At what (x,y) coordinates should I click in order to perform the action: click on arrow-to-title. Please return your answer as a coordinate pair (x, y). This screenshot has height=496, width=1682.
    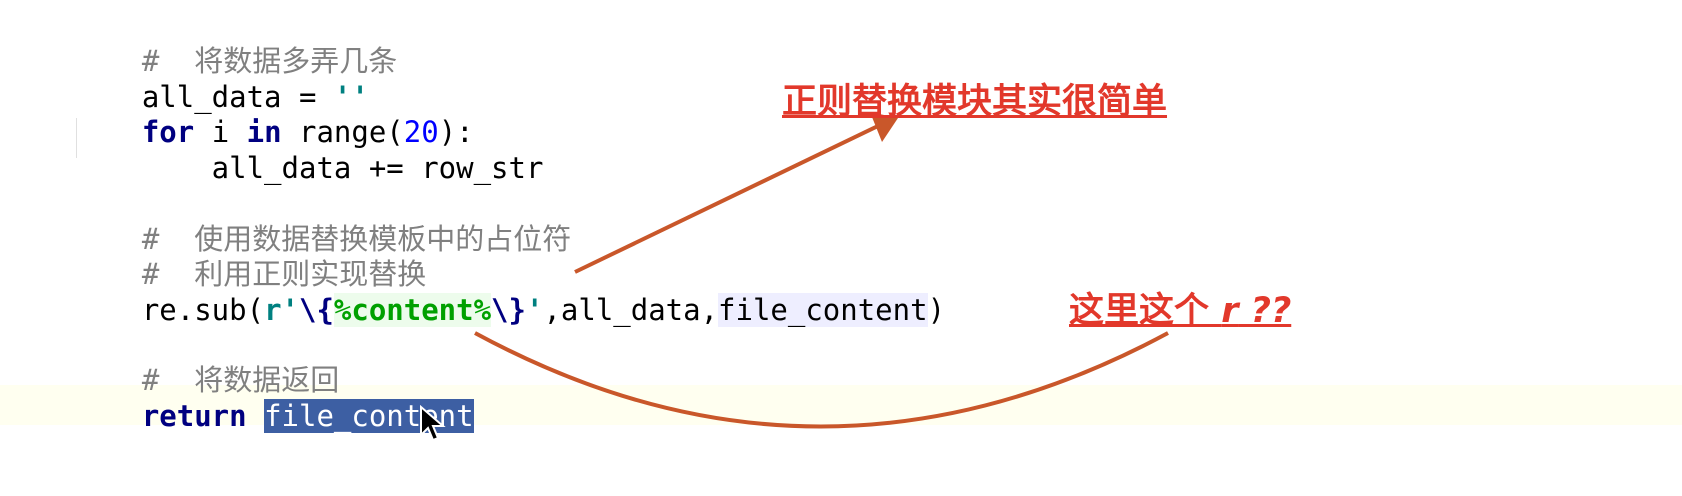
    Looking at the image, I should click on (727, 198).